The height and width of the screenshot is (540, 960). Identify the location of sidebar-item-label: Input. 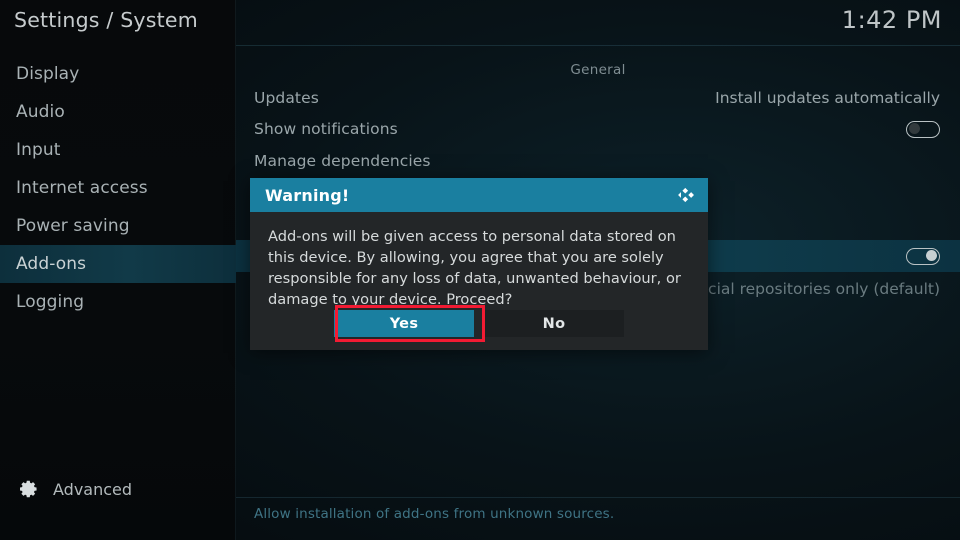
(38, 150).